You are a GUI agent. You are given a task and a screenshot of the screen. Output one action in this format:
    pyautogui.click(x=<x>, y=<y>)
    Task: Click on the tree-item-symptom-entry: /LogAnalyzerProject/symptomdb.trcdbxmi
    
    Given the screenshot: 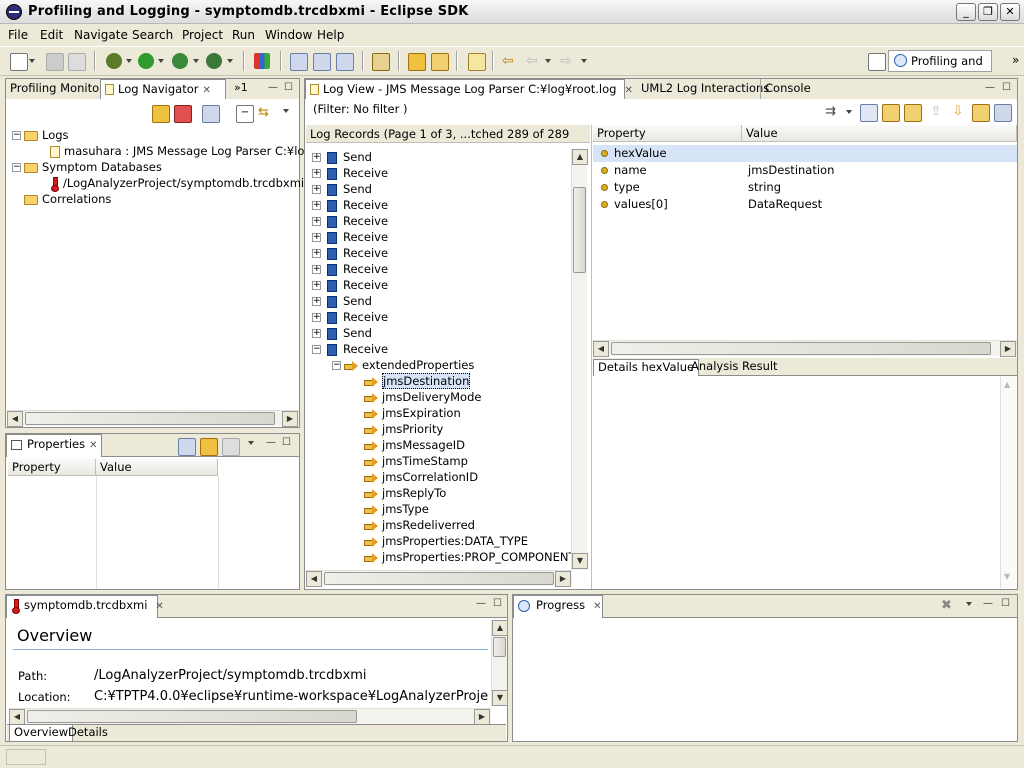 What is the action you would take?
    pyautogui.click(x=177, y=183)
    